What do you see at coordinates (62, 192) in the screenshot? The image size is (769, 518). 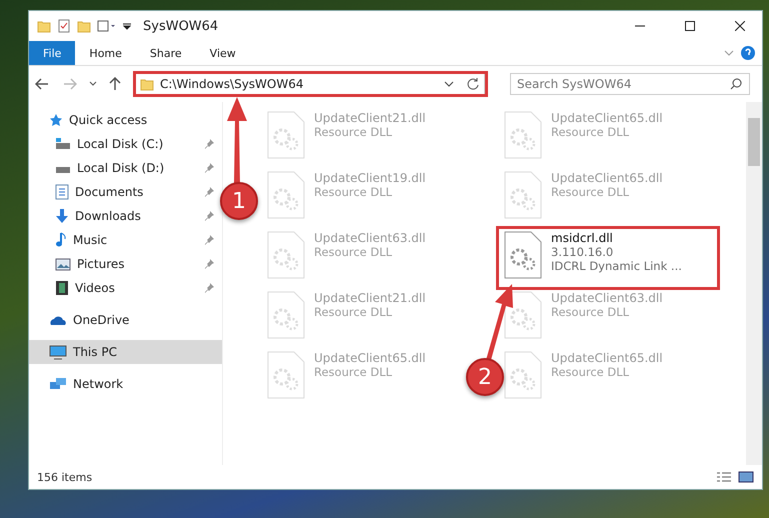 I see `document-icon` at bounding box center [62, 192].